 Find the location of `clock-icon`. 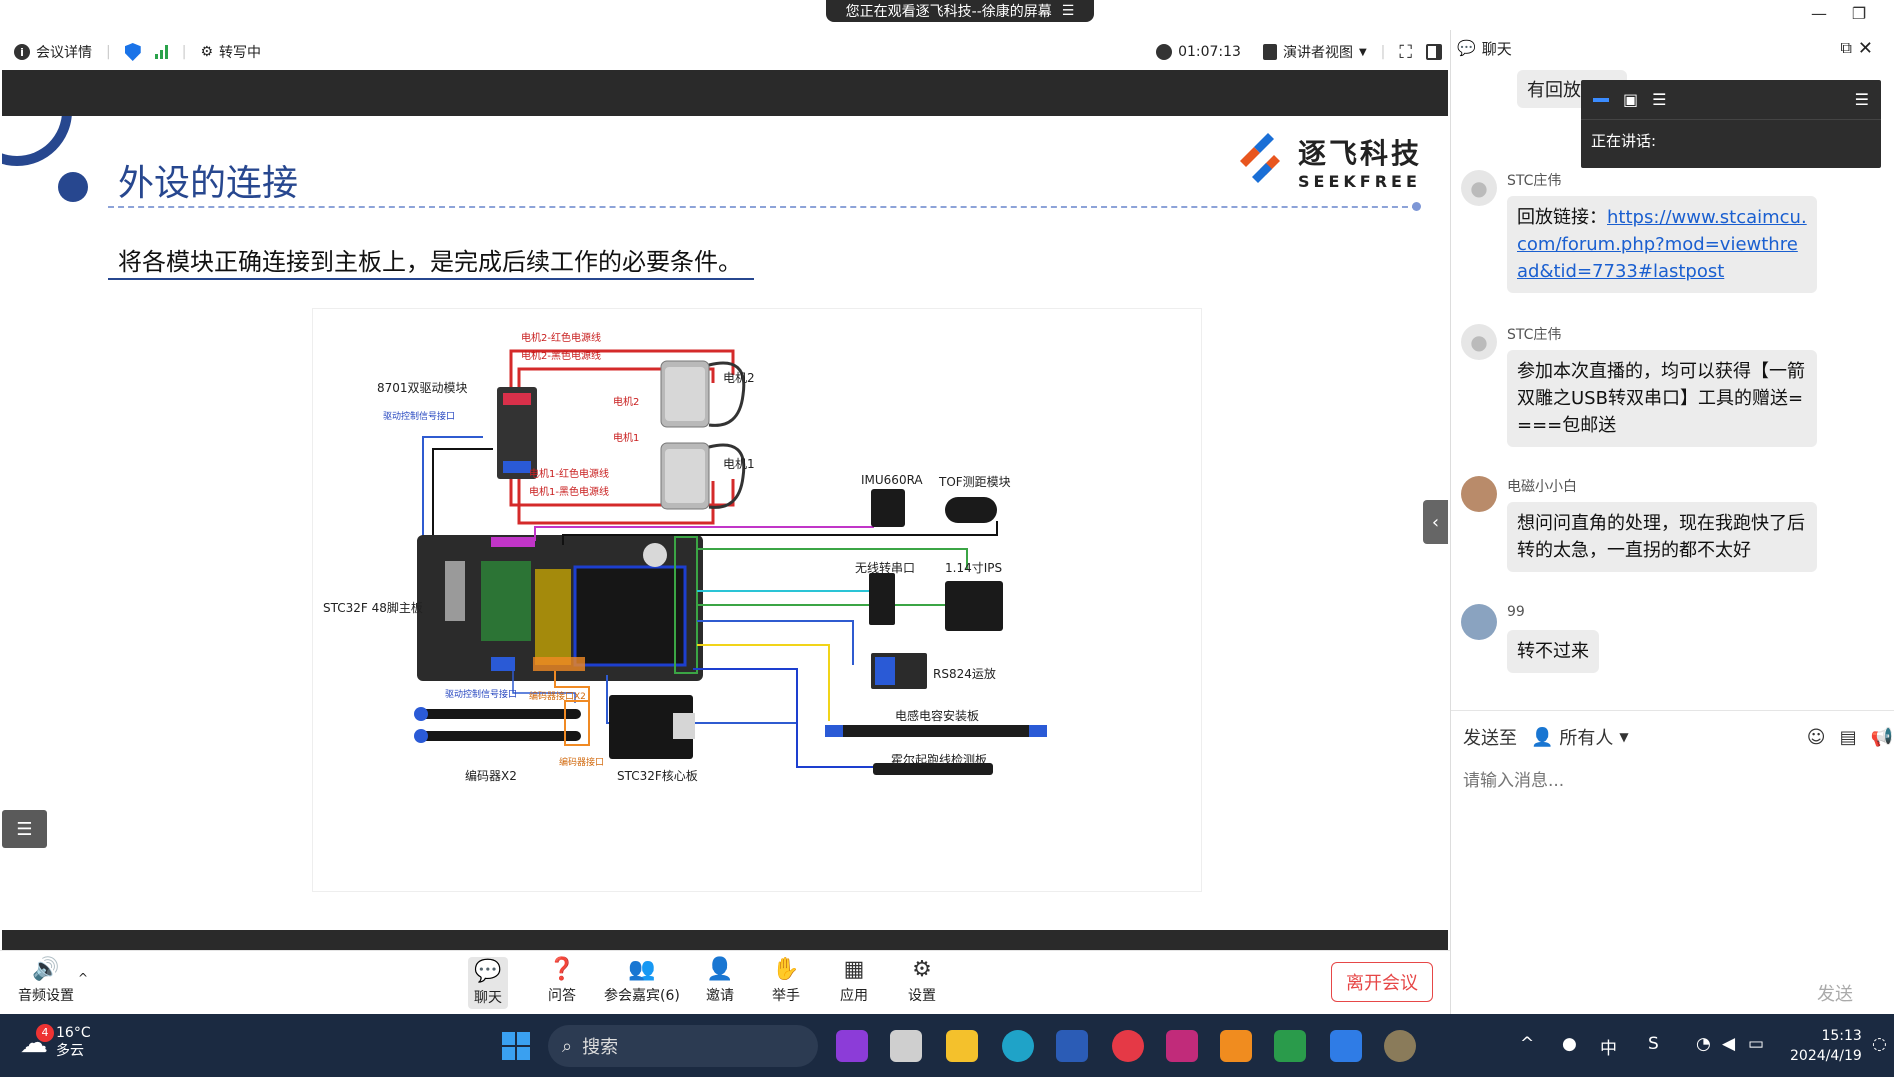

clock-icon is located at coordinates (1164, 52).